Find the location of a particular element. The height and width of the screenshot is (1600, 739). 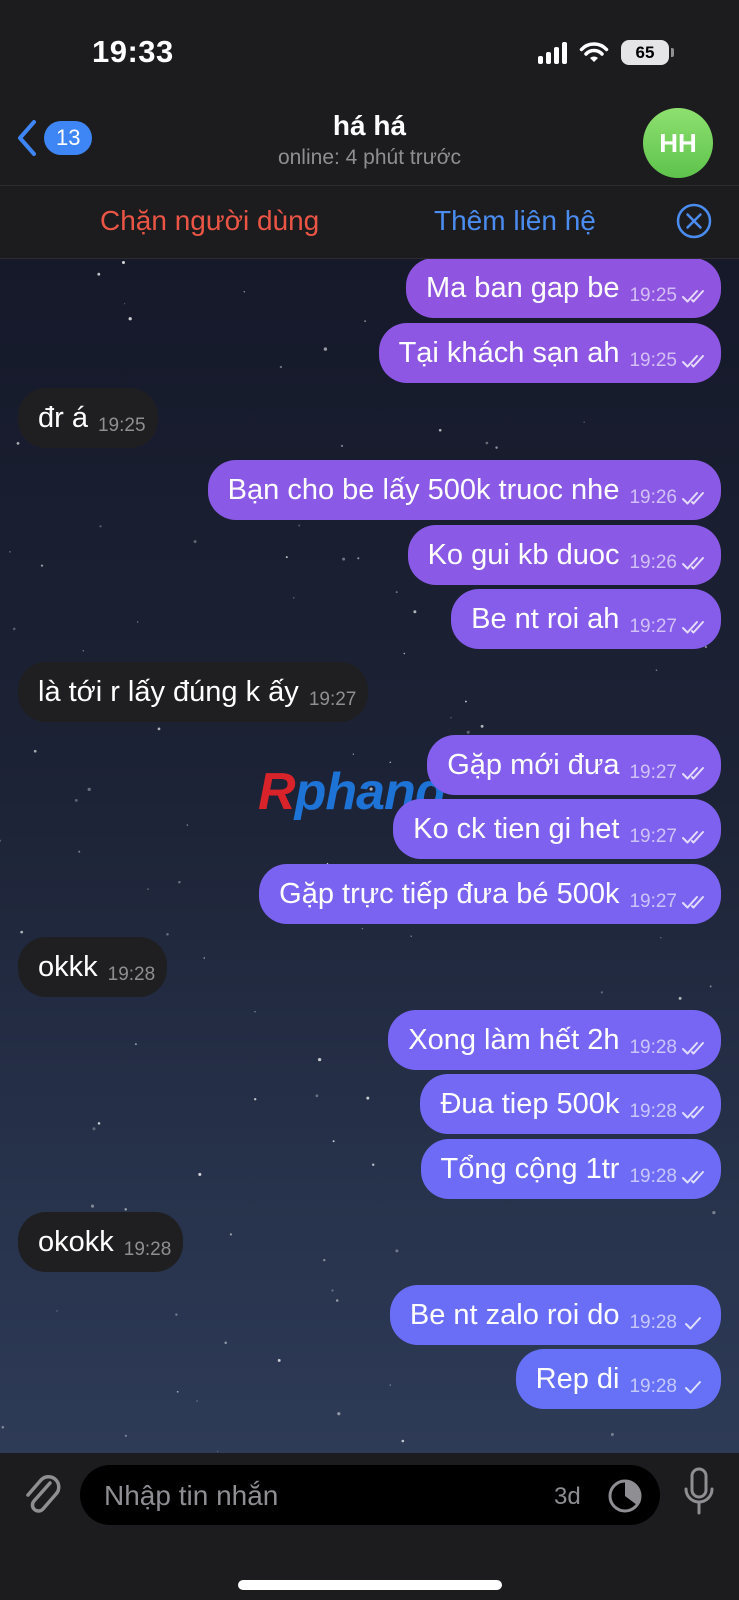

message-meta: 19:27 is located at coordinates (669, 627).